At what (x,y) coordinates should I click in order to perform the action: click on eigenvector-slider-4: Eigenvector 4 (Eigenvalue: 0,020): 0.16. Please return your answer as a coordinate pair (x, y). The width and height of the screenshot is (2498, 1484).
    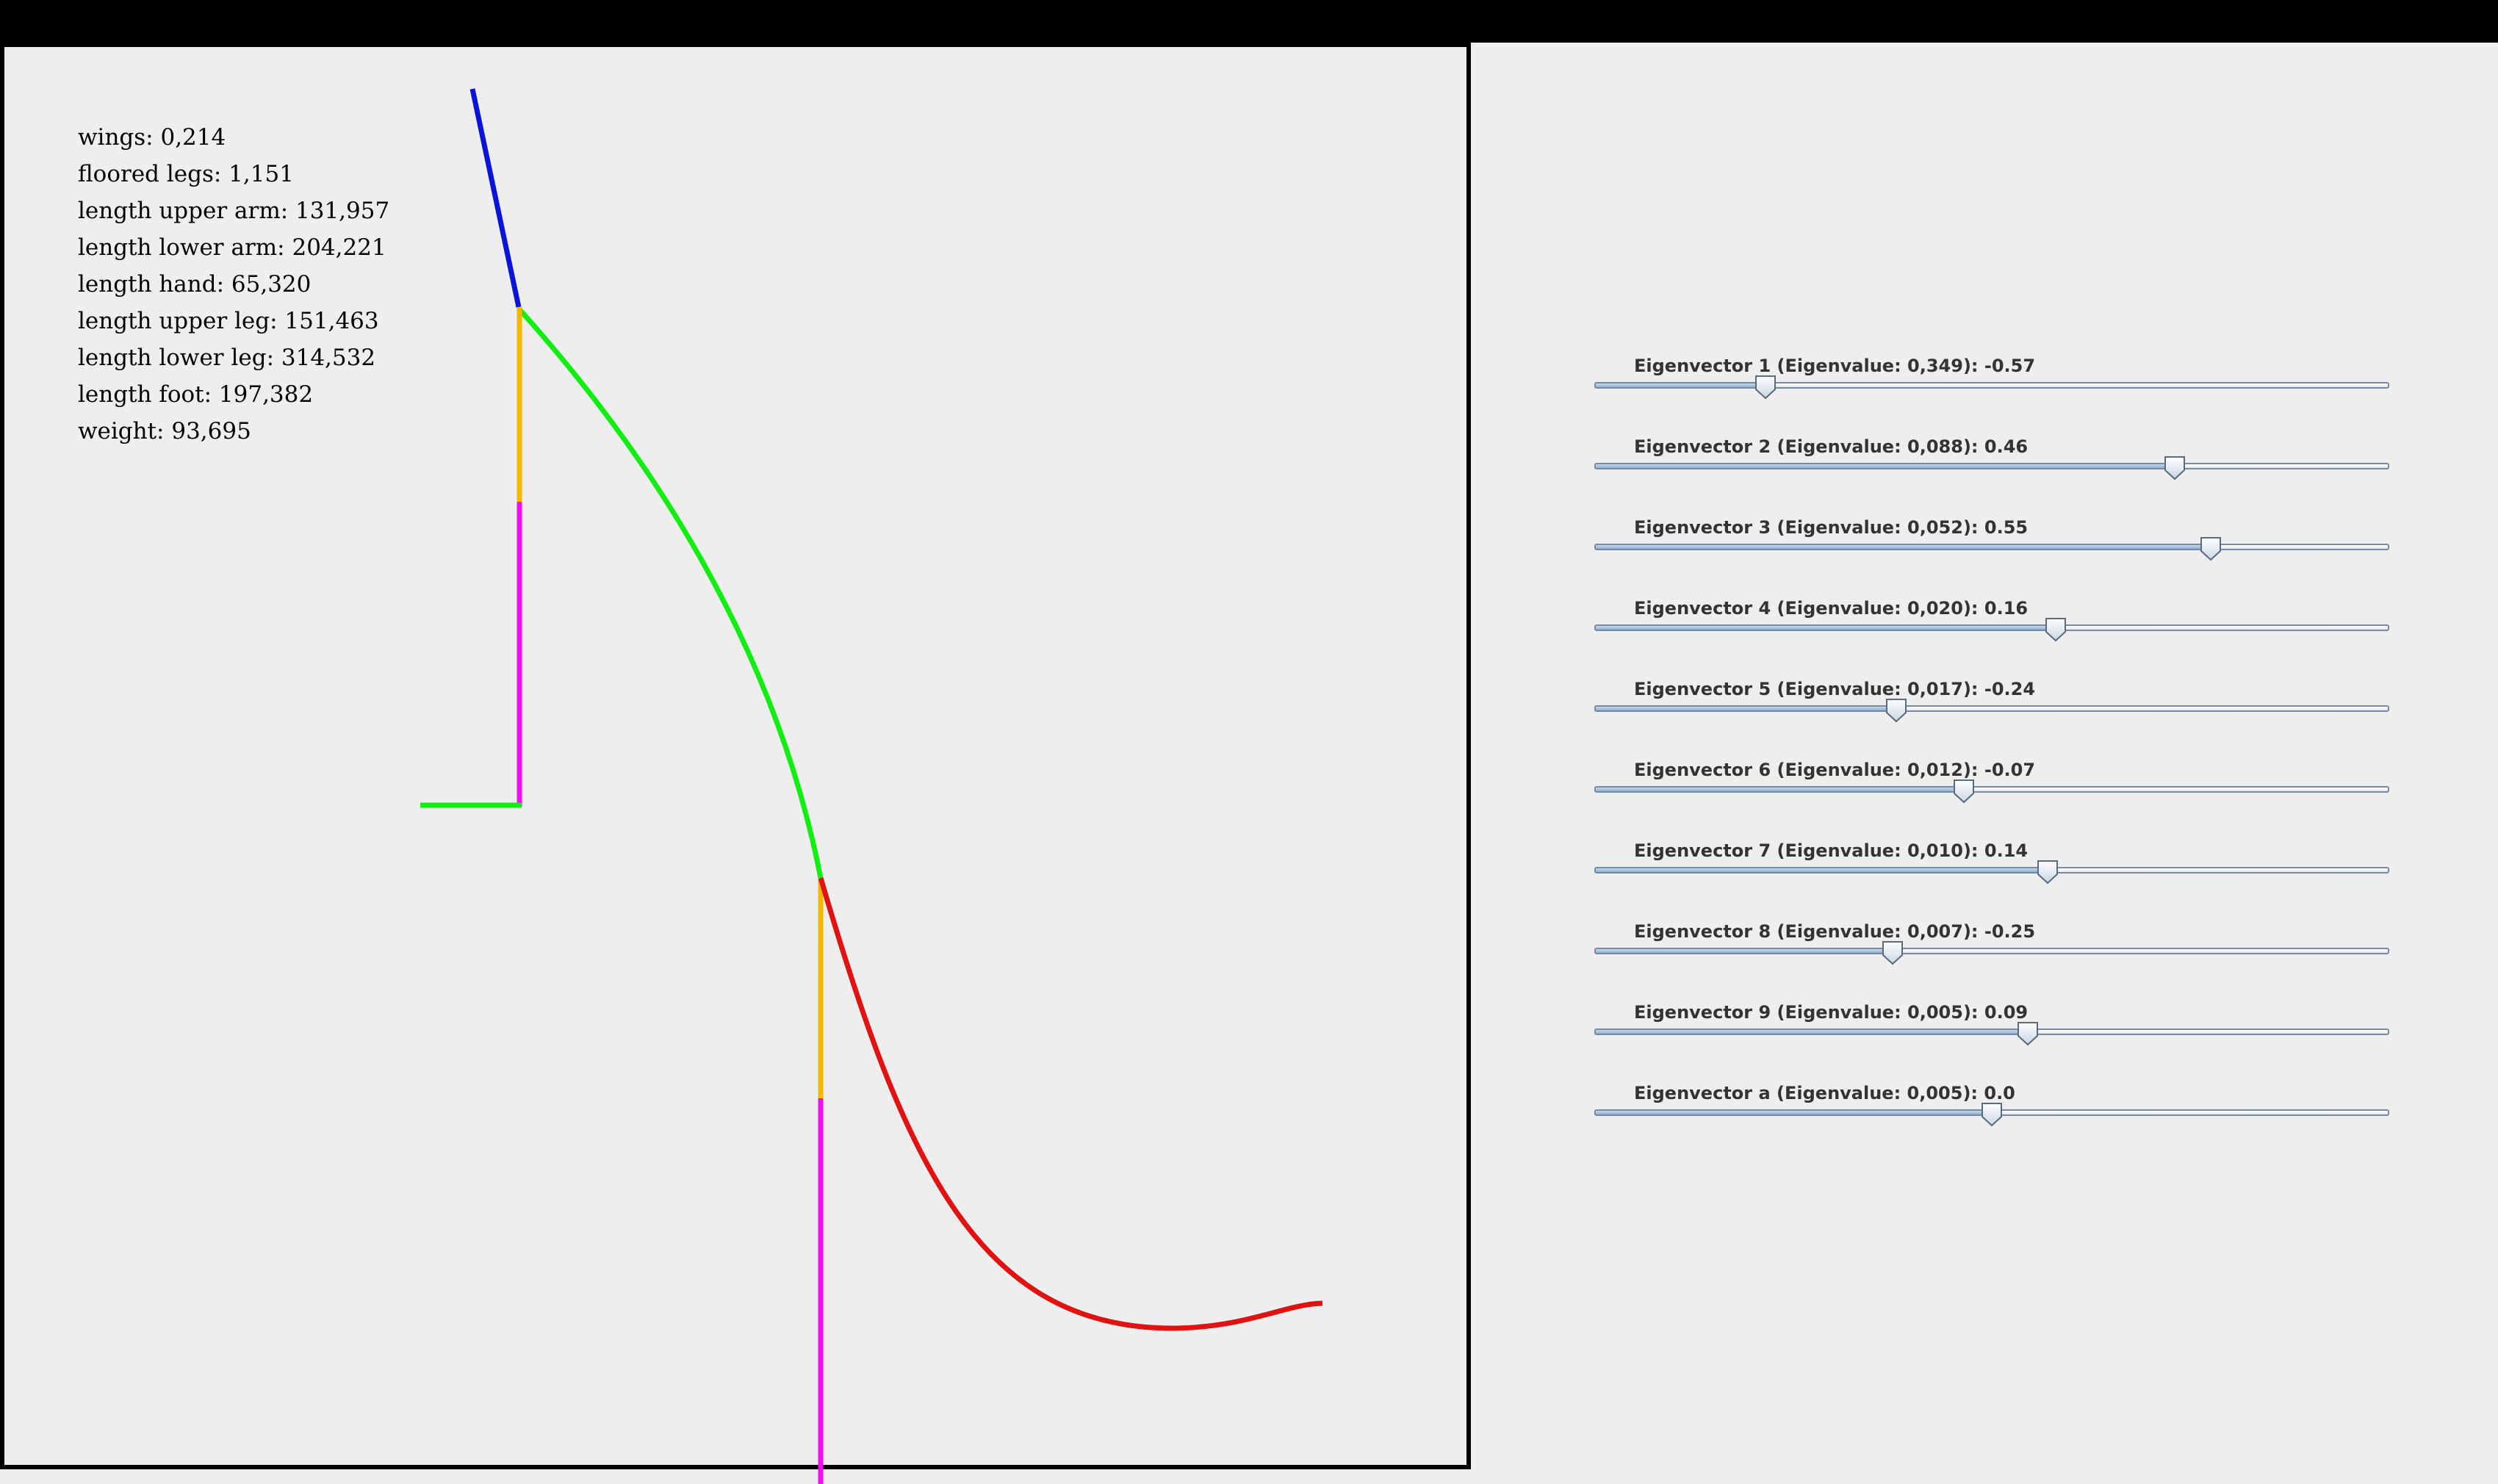
    Looking at the image, I should click on (1992, 634).